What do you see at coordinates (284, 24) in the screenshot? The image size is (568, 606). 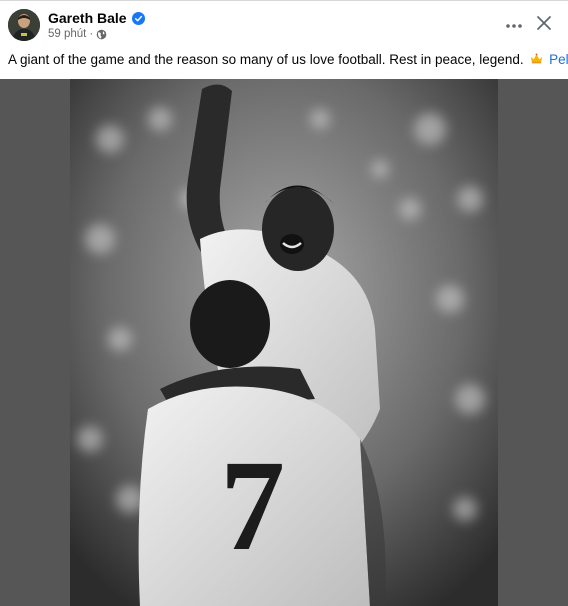 I see `post-header: Gareth Bale 59 phút ·` at bounding box center [284, 24].